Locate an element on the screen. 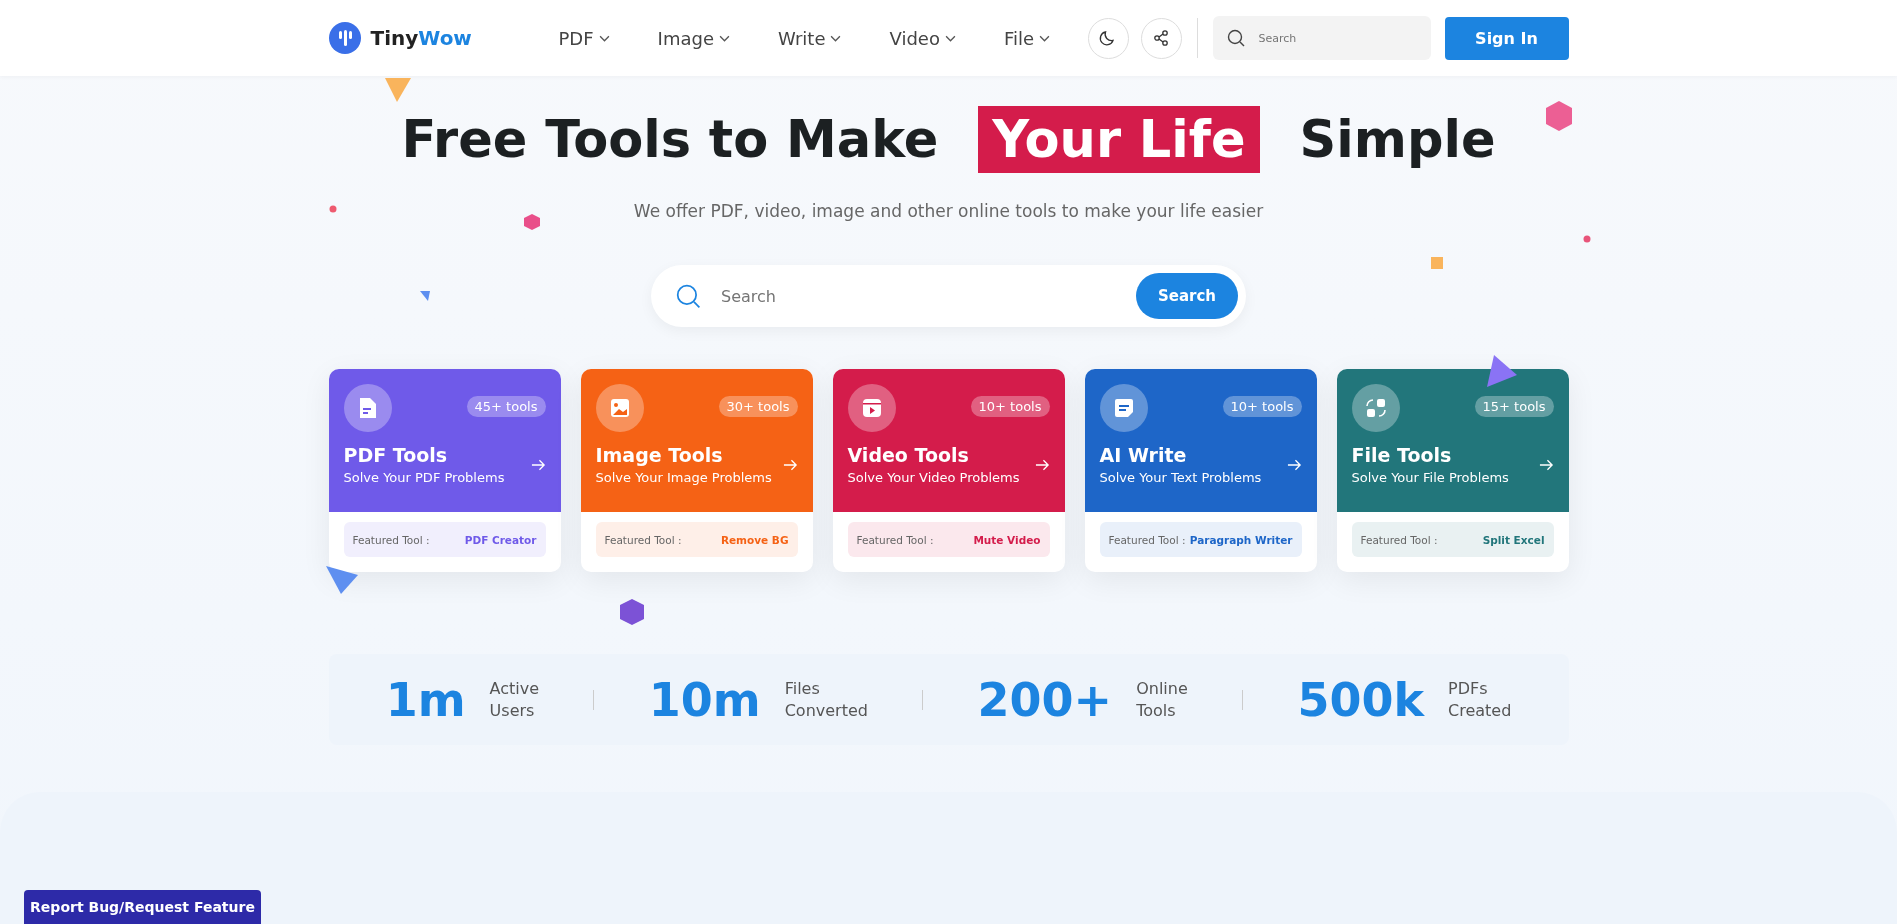  tool-category-card: 10+ tools Video Tools Solve Your Video Problems Featured Tool : Mute Video is located at coordinates (948, 470).